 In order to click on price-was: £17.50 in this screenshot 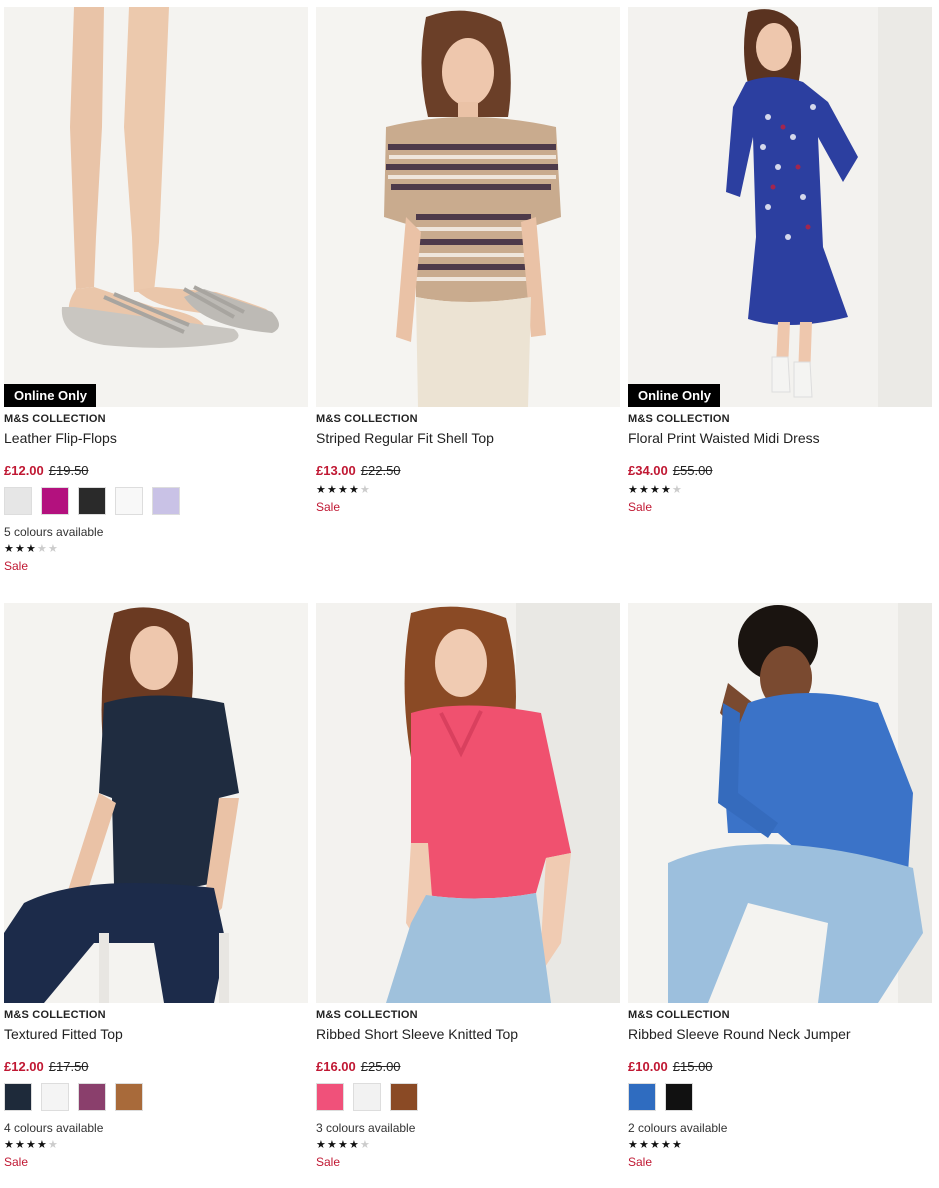, I will do `click(68, 1066)`.